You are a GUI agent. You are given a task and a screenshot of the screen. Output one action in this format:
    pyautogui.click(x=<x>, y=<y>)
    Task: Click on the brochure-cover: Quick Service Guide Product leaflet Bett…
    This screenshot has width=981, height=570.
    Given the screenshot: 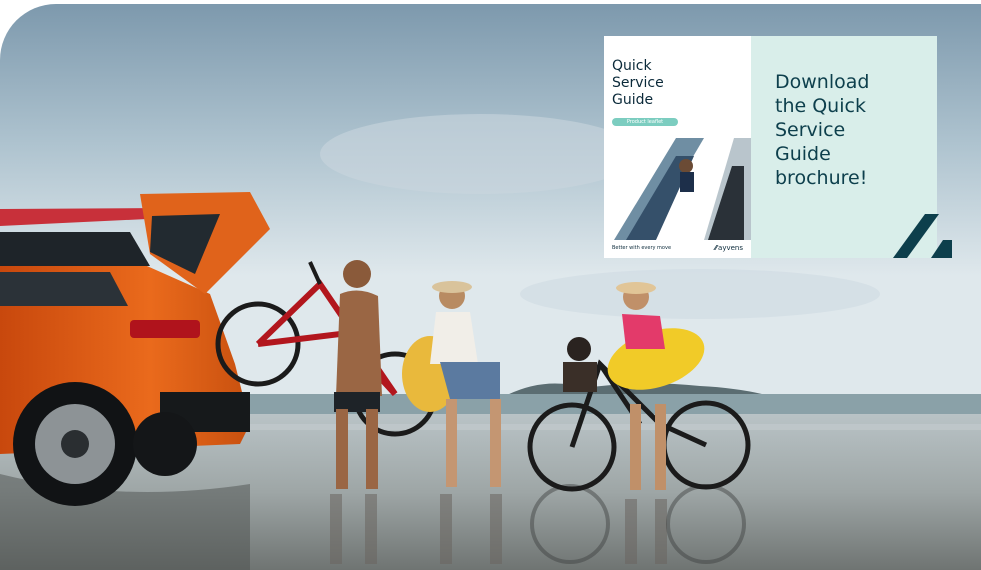 What is the action you would take?
    pyautogui.click(x=677, y=147)
    